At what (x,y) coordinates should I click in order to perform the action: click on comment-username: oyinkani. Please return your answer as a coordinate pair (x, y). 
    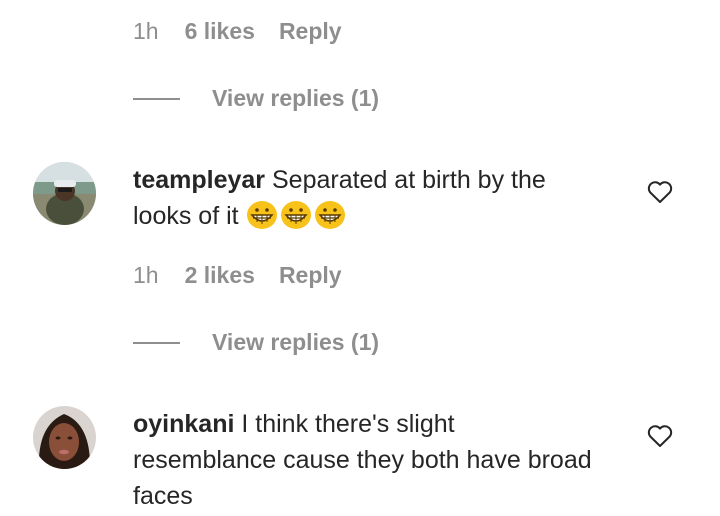
    Looking at the image, I should click on (183, 424).